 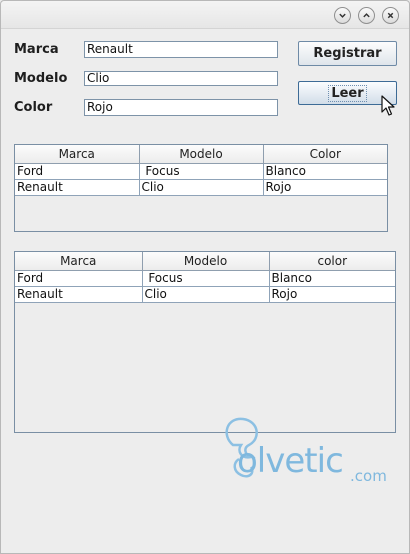 I want to click on leer-button-label: Leer, so click(x=347, y=93).